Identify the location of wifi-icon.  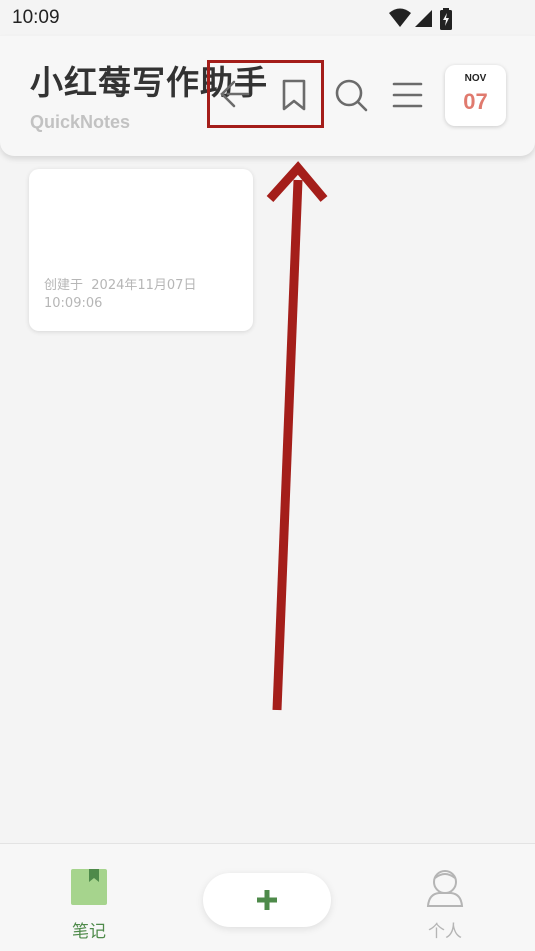
(400, 17).